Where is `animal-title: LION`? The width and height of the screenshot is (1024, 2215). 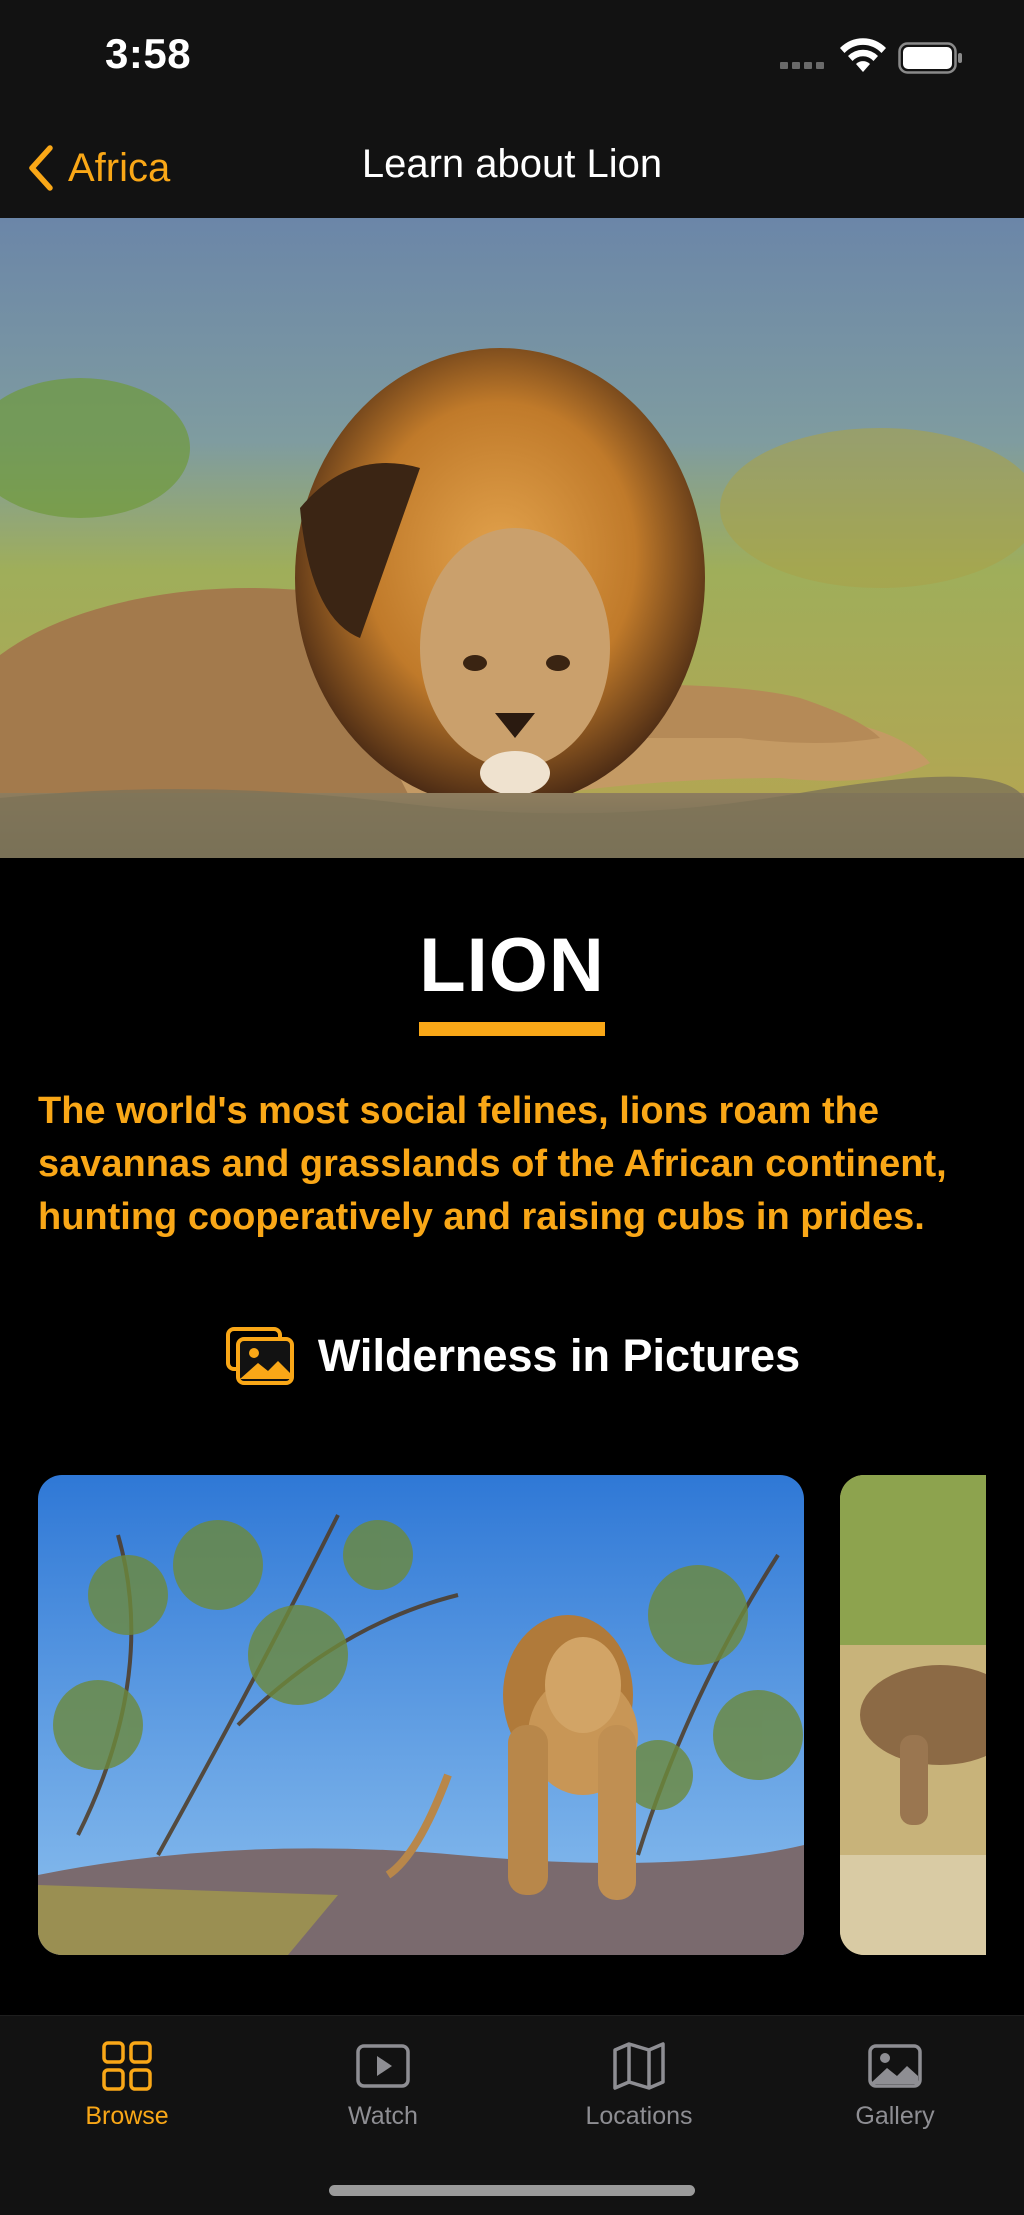 animal-title: LION is located at coordinates (512, 982).